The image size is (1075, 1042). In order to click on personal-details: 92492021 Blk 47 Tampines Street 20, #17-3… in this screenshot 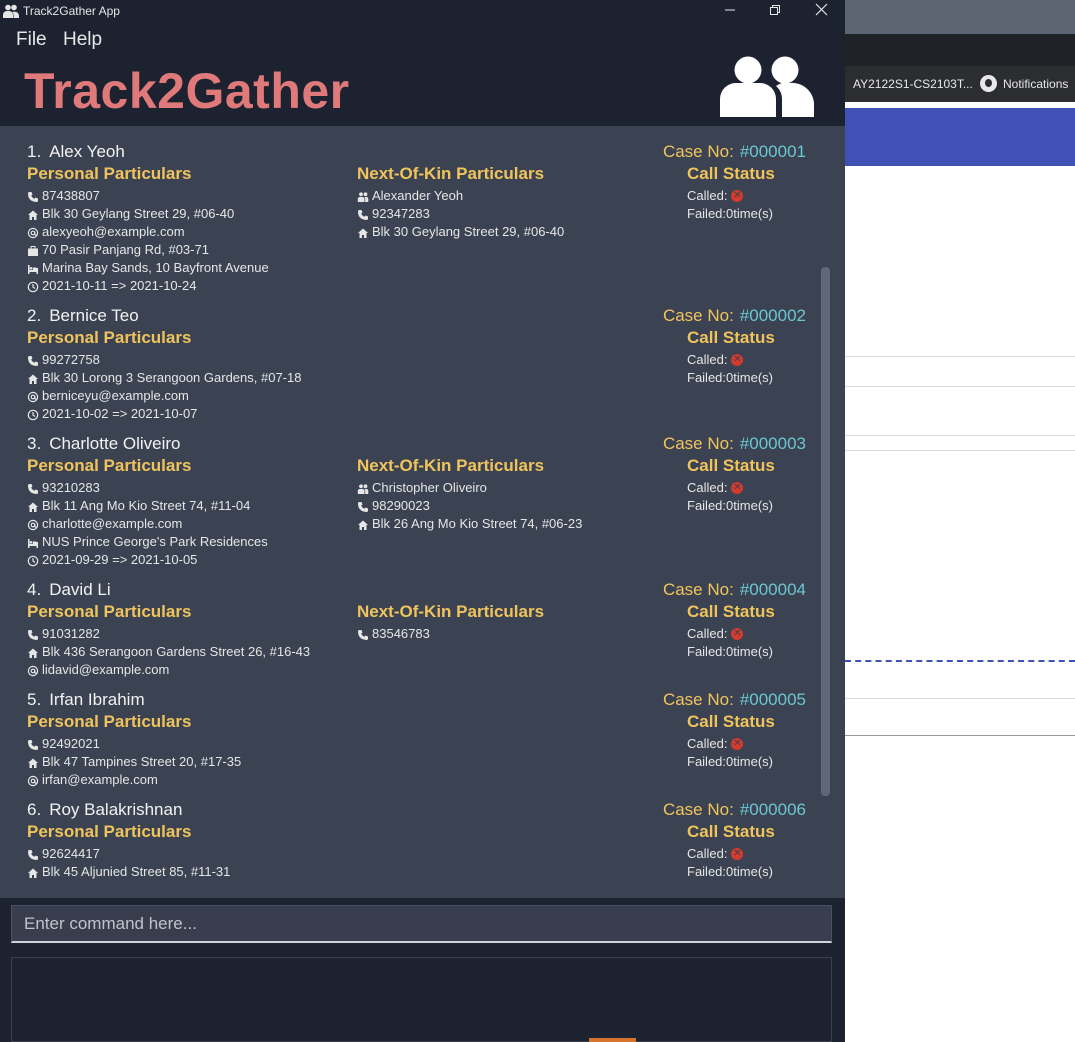, I will do `click(134, 762)`.